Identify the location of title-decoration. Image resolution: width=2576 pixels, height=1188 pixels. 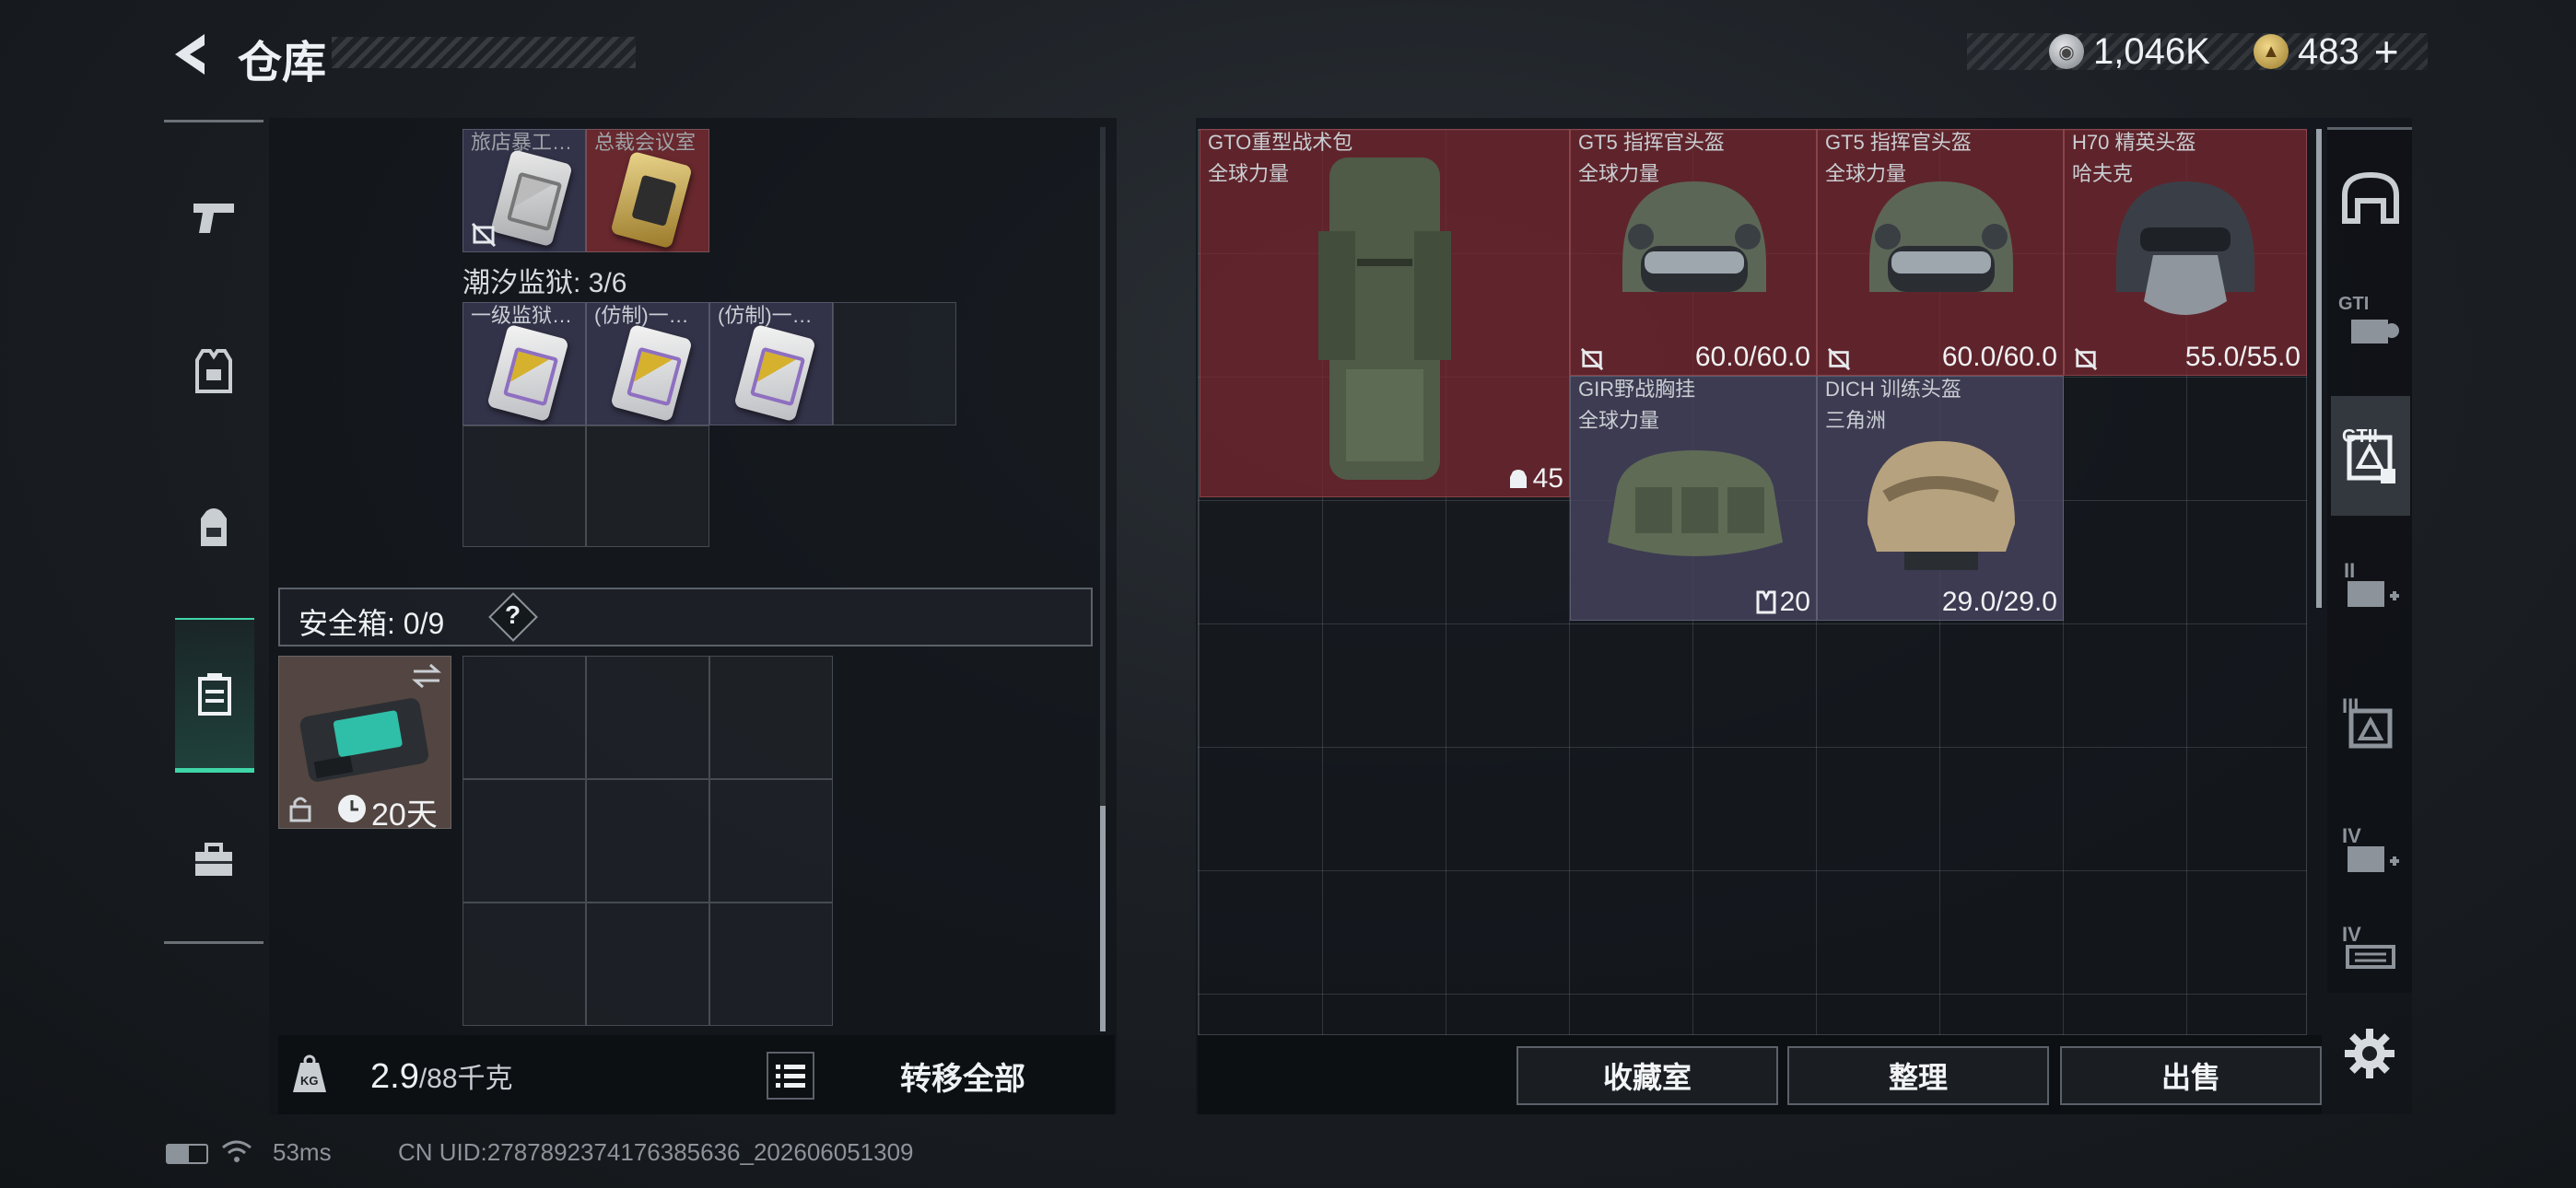
(484, 52).